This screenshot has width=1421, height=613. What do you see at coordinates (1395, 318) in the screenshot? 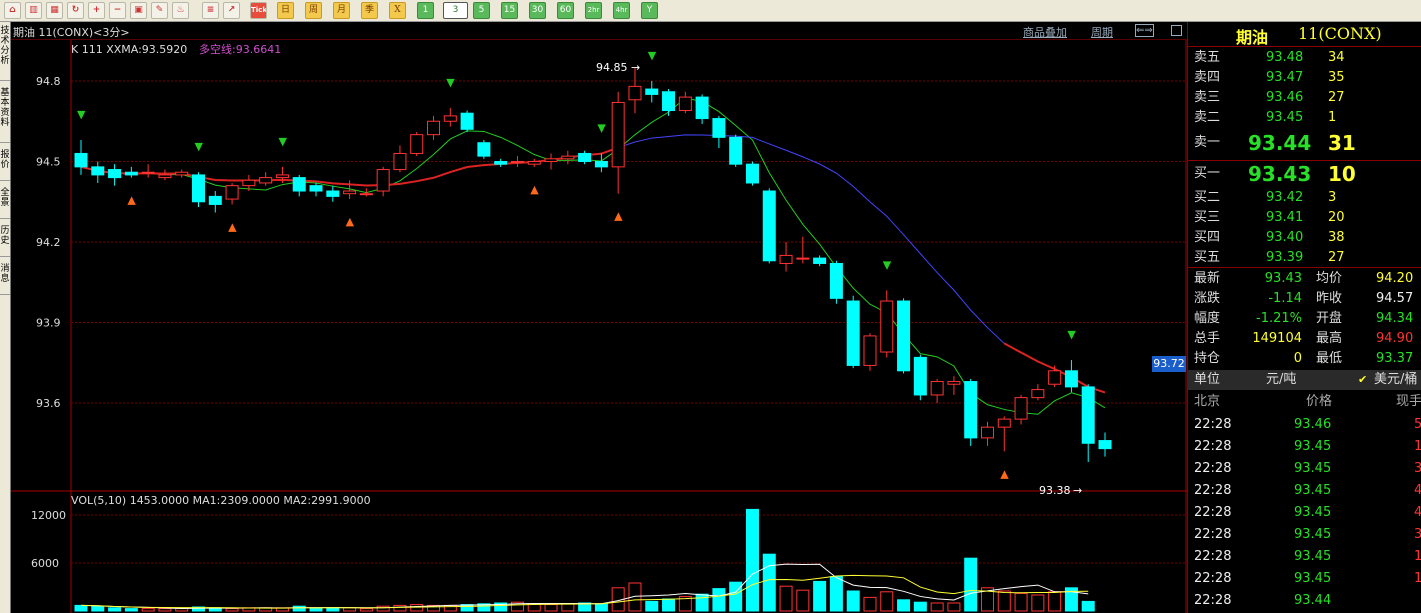
I see `stat-value-2: 94.34` at bounding box center [1395, 318].